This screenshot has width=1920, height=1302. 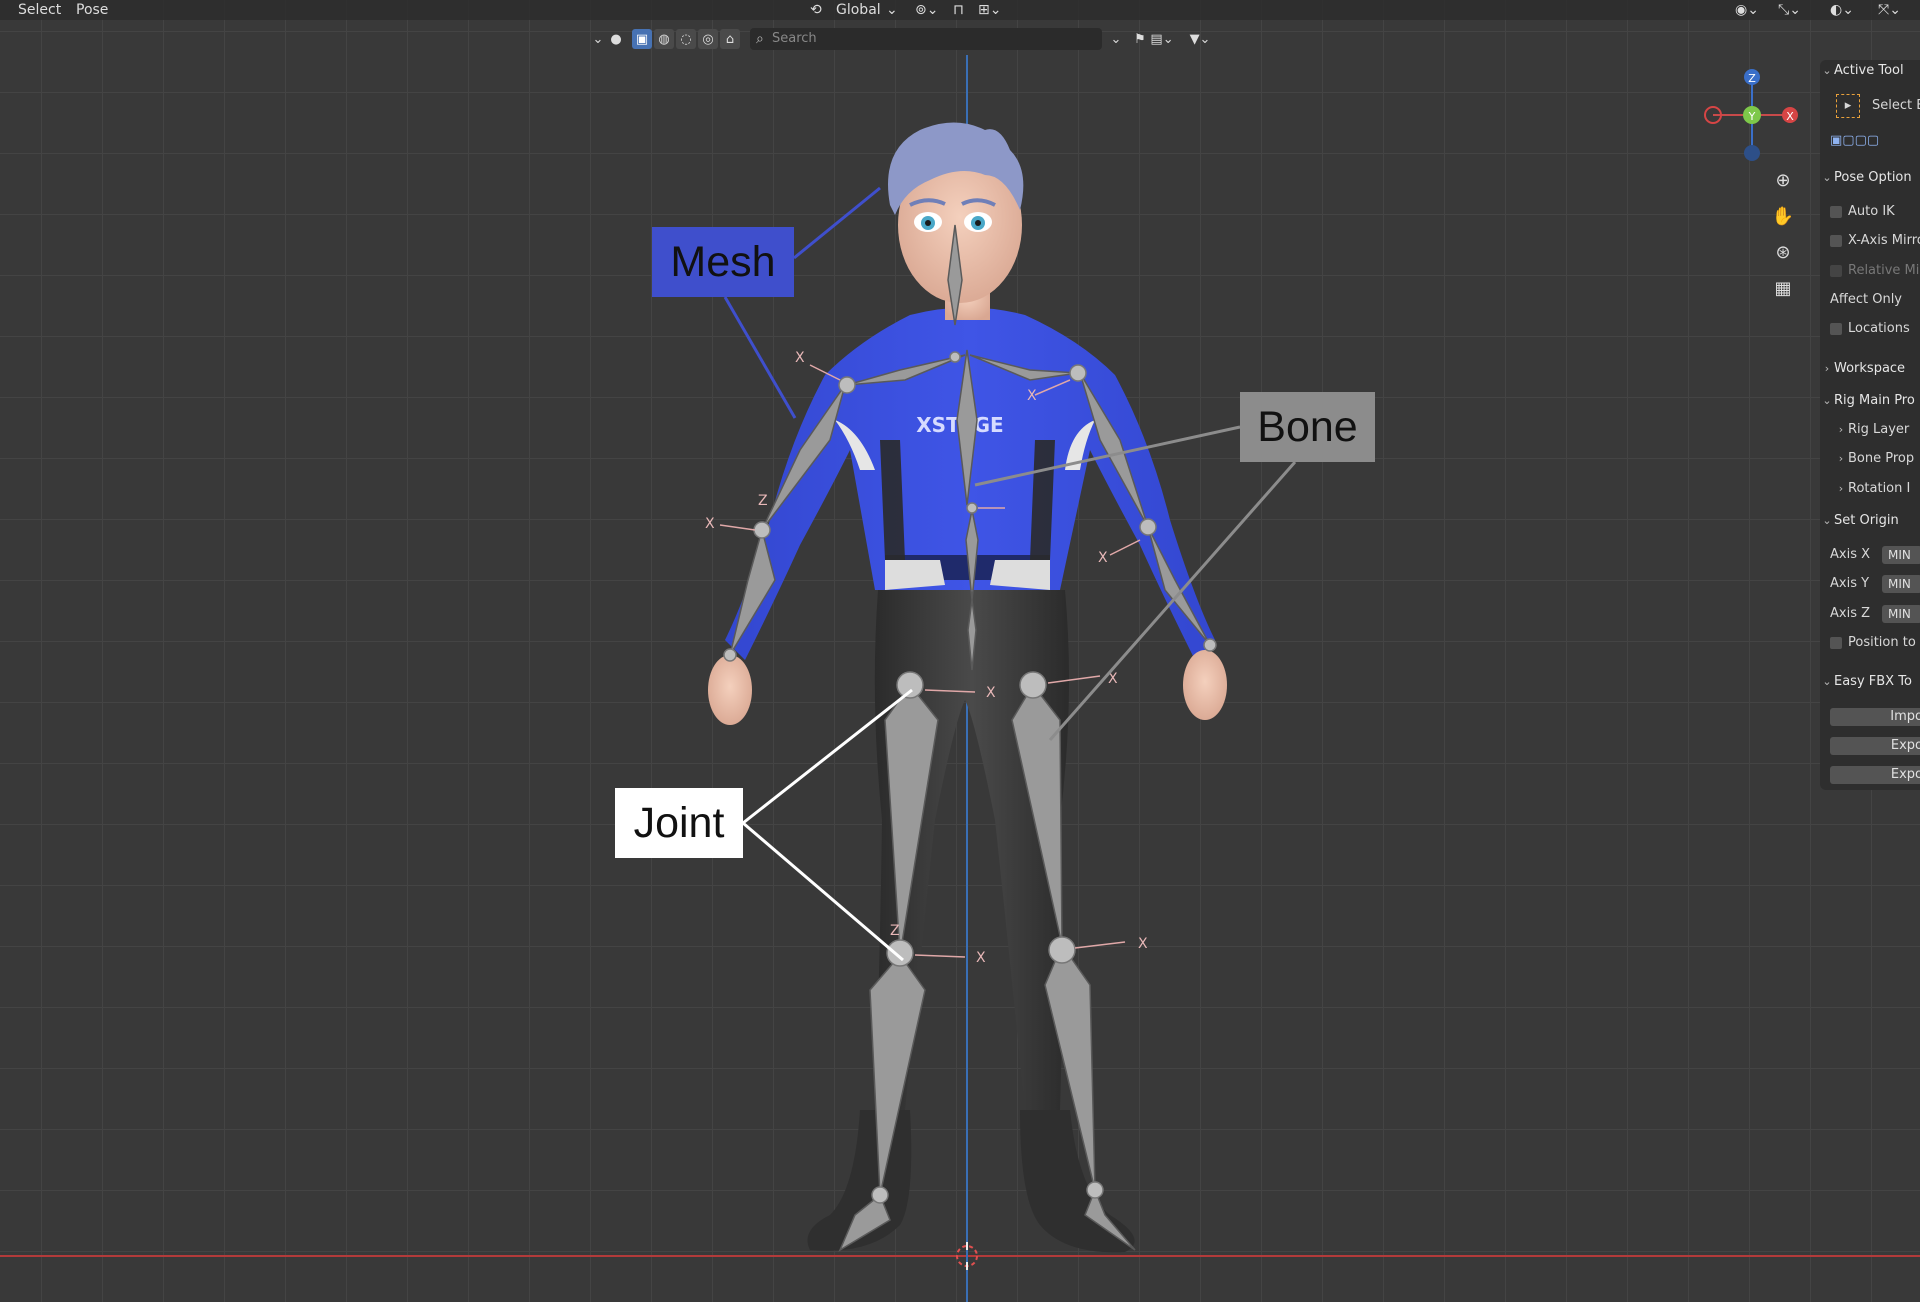 I want to click on snap-target-icon: ⊞⌄, so click(x=989, y=10).